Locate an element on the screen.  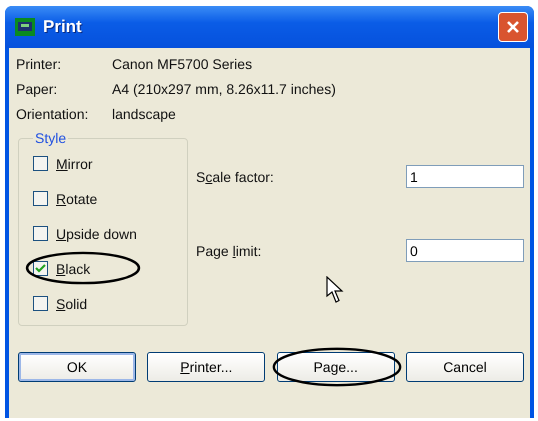
checkbox-label: Rotate is located at coordinates (77, 198).